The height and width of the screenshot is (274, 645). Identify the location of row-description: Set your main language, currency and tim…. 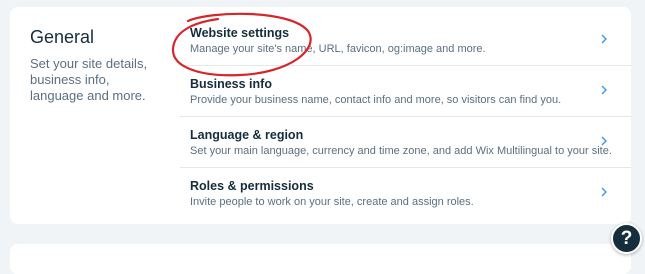
(401, 151).